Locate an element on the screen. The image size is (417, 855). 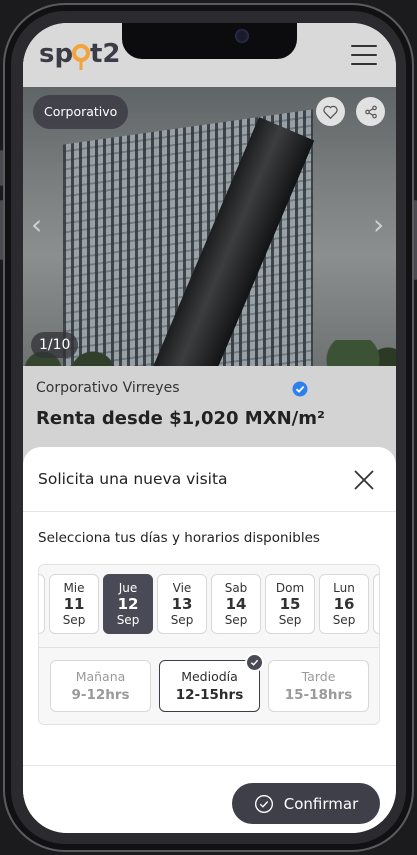
day-date: 11 is located at coordinates (74, 604).